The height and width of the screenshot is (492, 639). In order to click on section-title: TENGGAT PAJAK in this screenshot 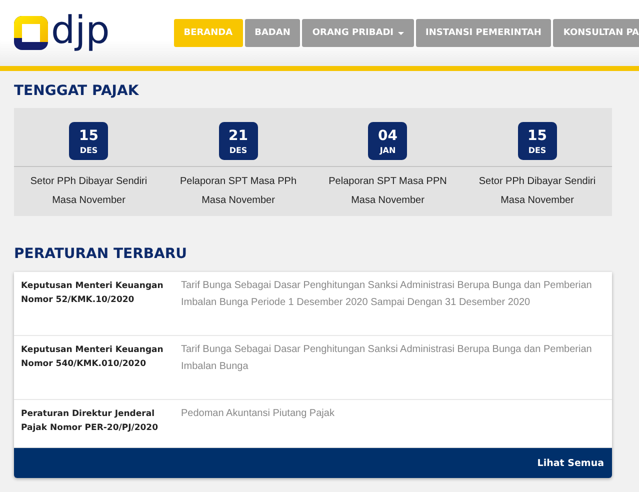, I will do `click(76, 91)`.